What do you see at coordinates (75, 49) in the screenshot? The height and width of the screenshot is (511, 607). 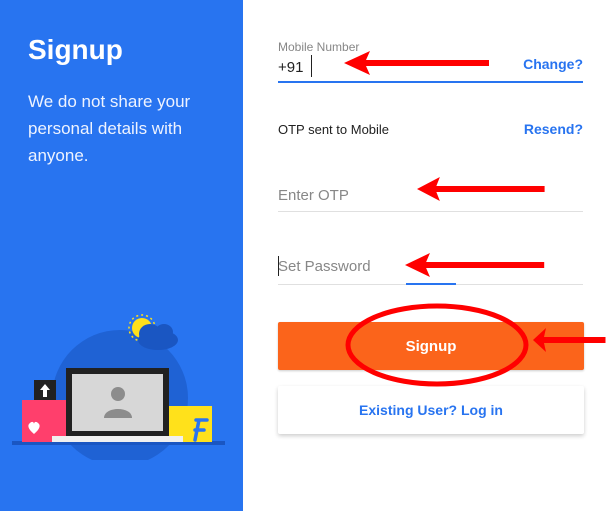 I see `panel-title: Signup` at bounding box center [75, 49].